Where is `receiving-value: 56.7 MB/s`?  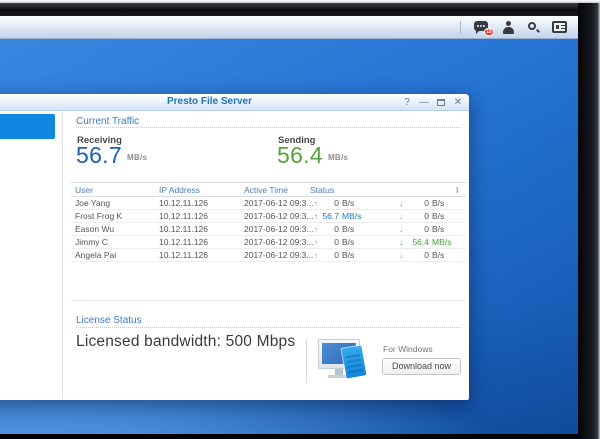
receiving-value: 56.7 MB/s is located at coordinates (112, 155).